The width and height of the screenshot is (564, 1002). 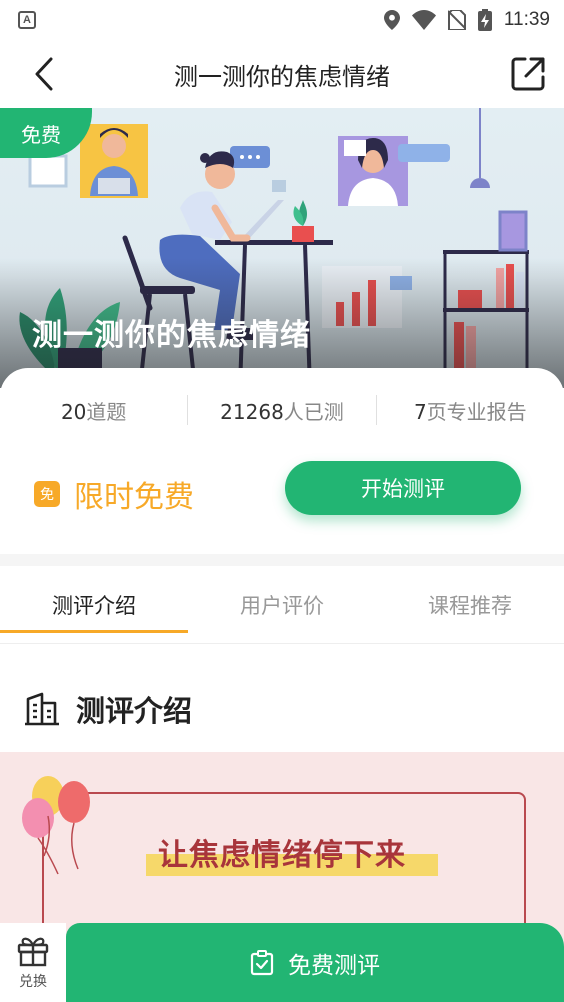 I want to click on status-bar: A 11:39, so click(x=282, y=20).